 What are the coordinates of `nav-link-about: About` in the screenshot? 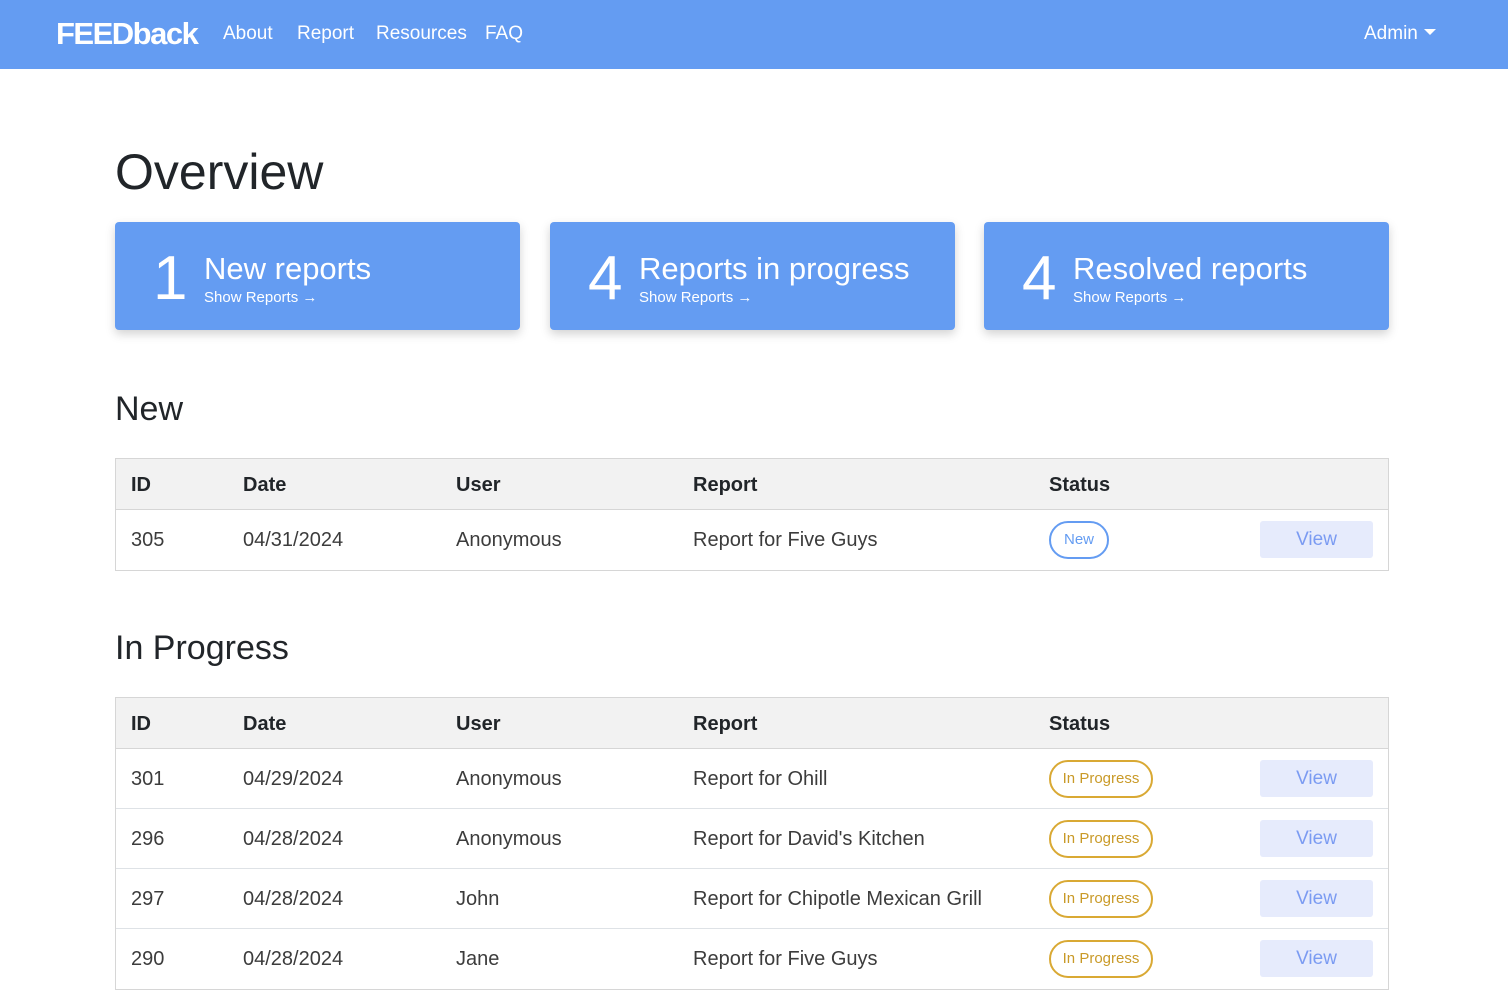 It's located at (248, 34).